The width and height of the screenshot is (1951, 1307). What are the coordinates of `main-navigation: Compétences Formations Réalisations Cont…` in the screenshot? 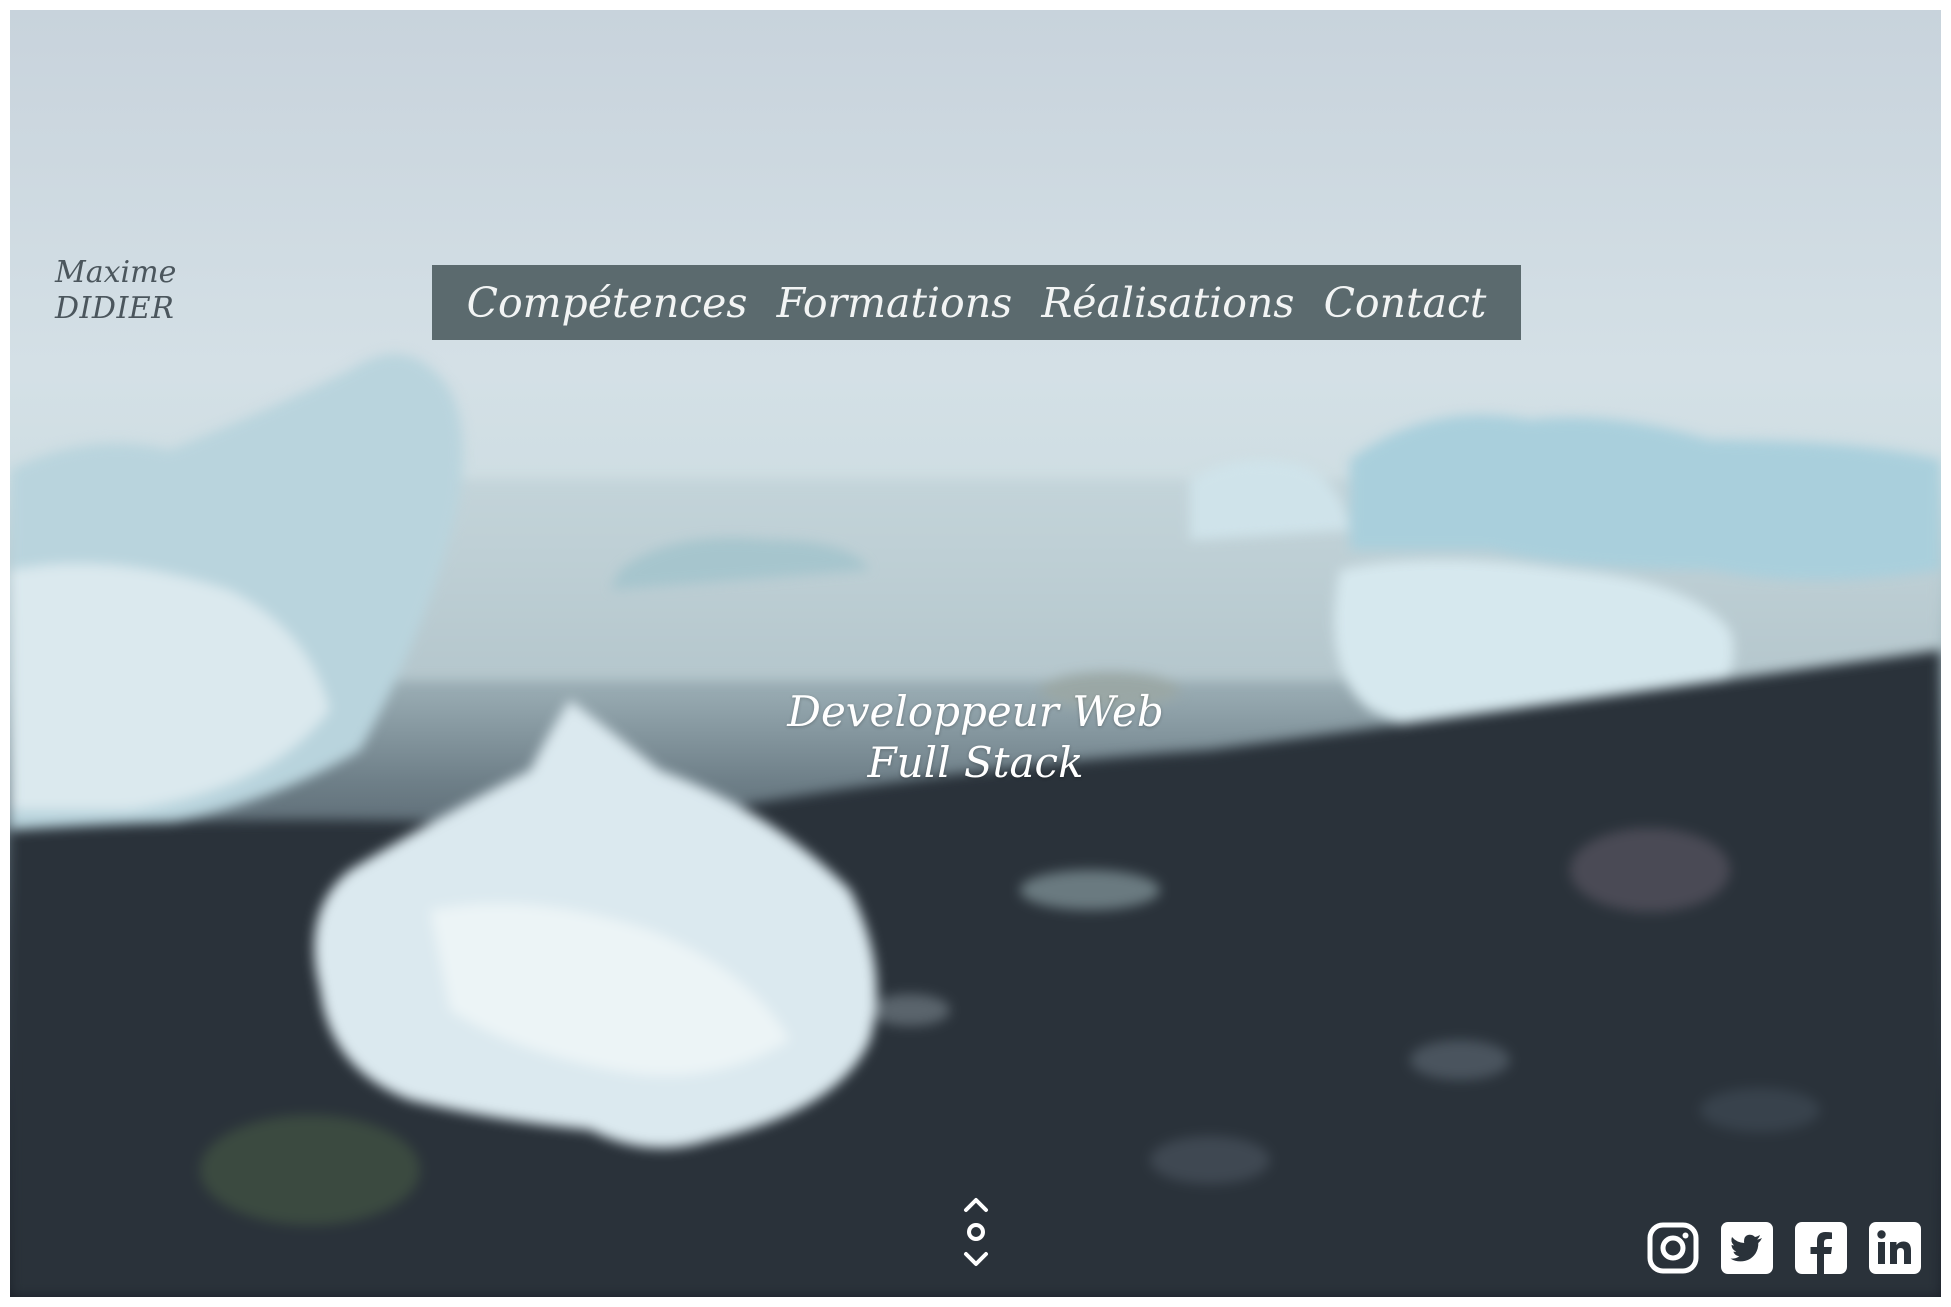 It's located at (976, 302).